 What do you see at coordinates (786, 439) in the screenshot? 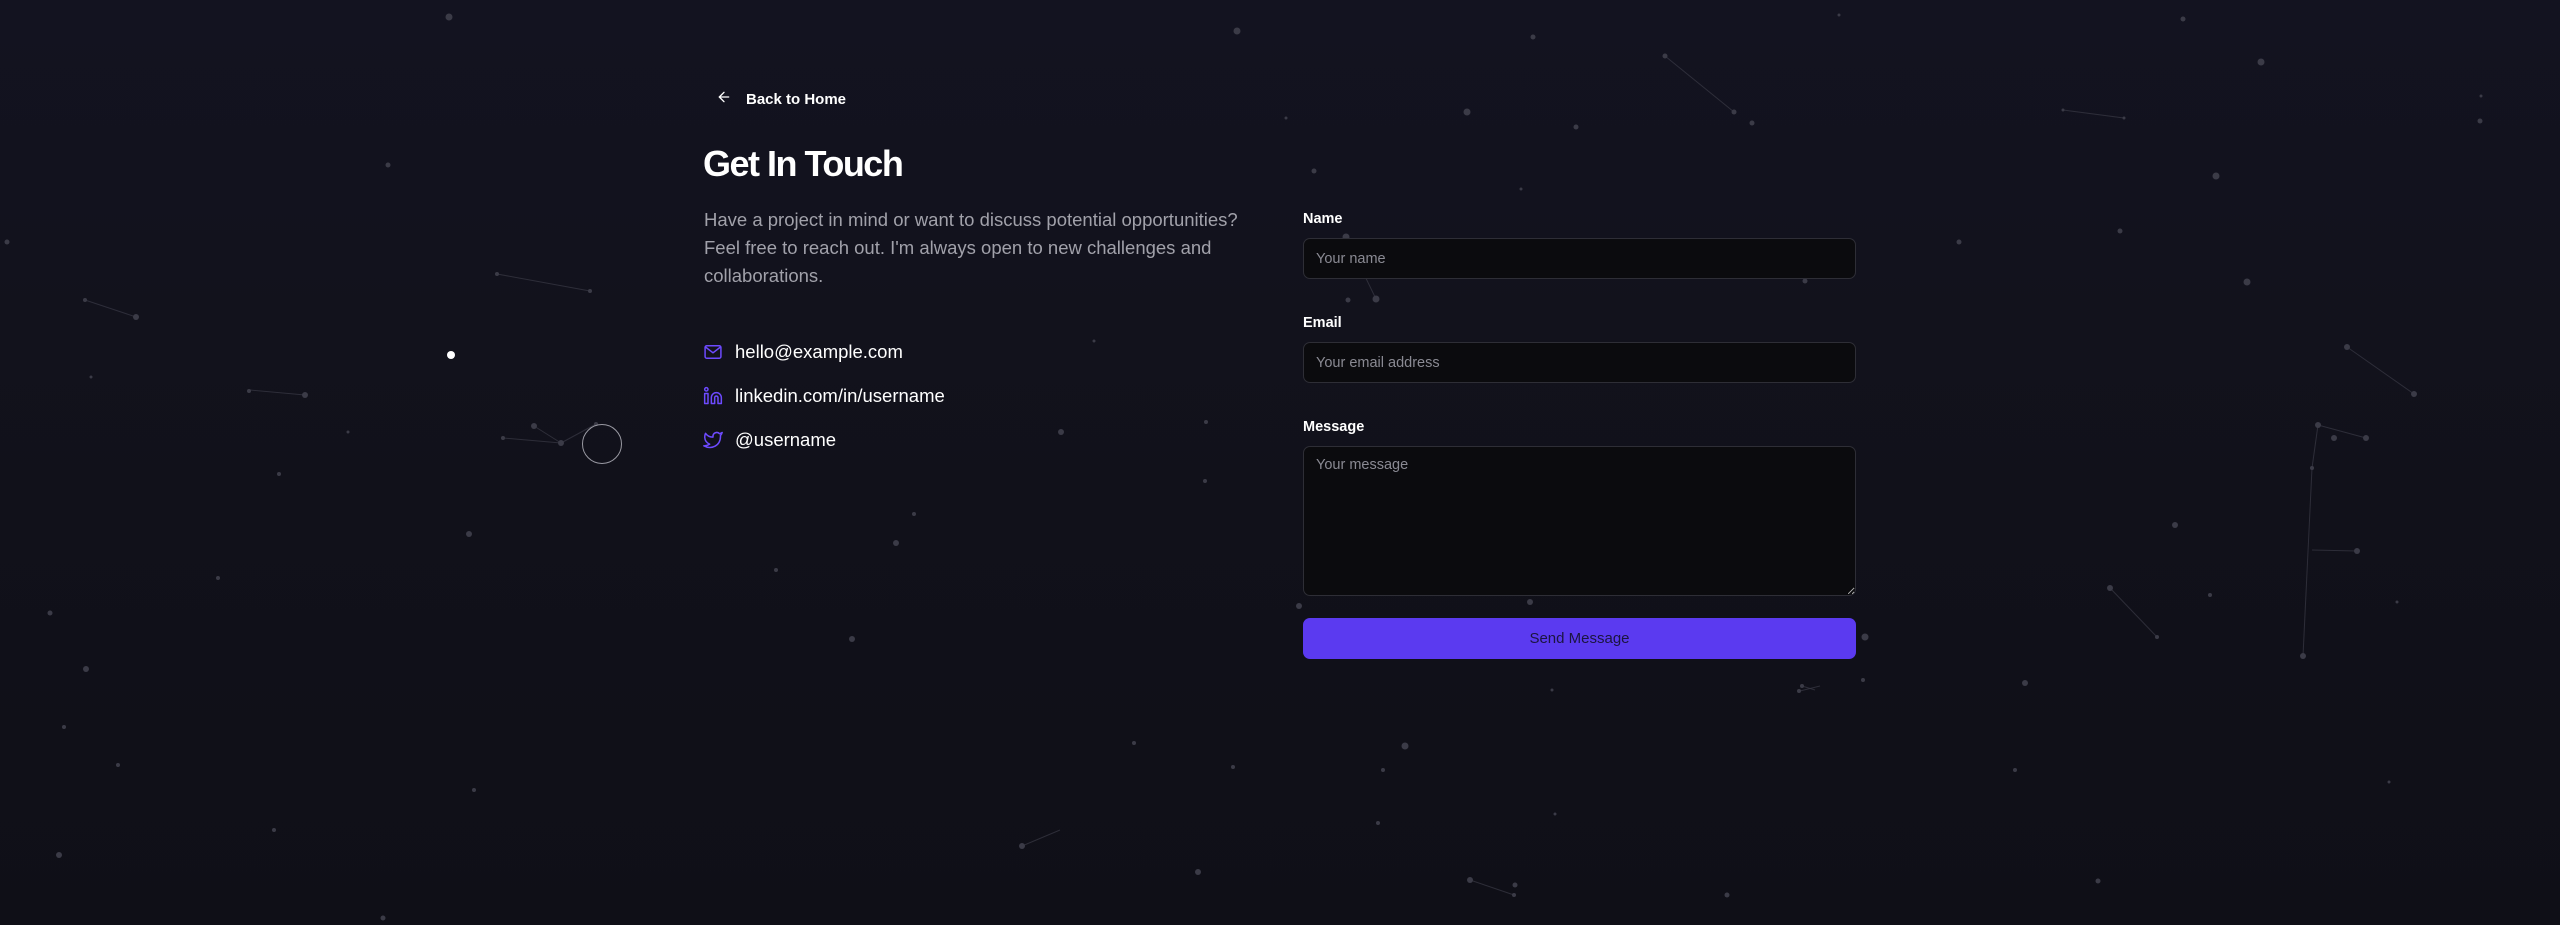
I see `contact-twitter-text: @username` at bounding box center [786, 439].